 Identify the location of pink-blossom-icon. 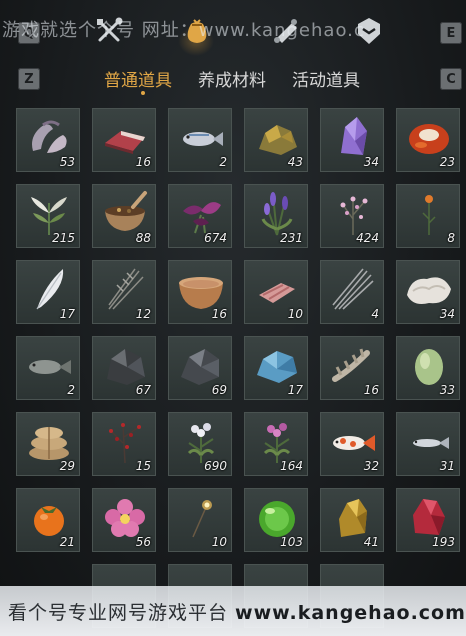
(354, 215).